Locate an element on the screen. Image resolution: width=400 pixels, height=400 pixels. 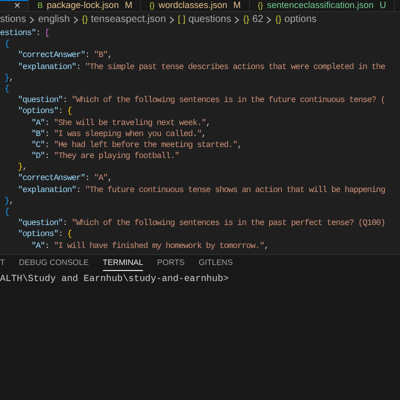
file-icon: B is located at coordinates (40, 5).